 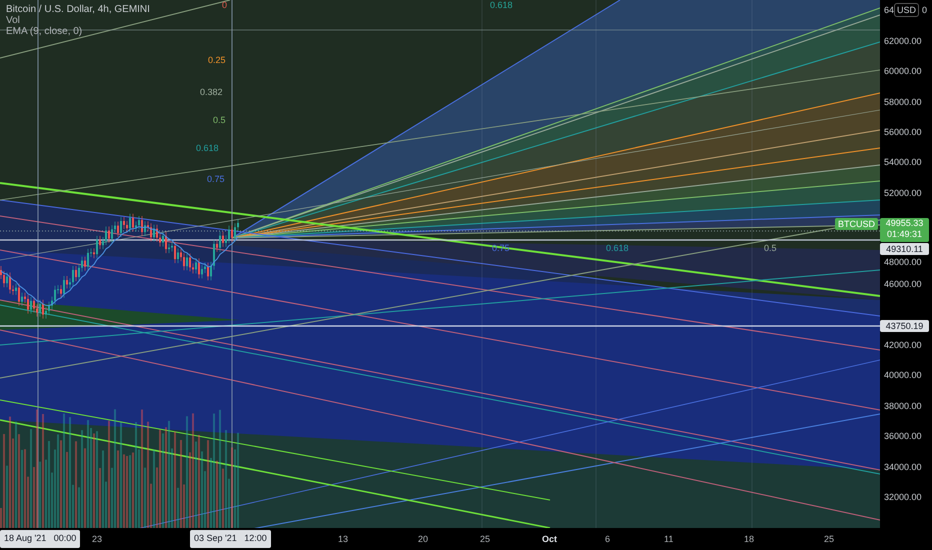 I want to click on date-tick: Oct, so click(x=550, y=539).